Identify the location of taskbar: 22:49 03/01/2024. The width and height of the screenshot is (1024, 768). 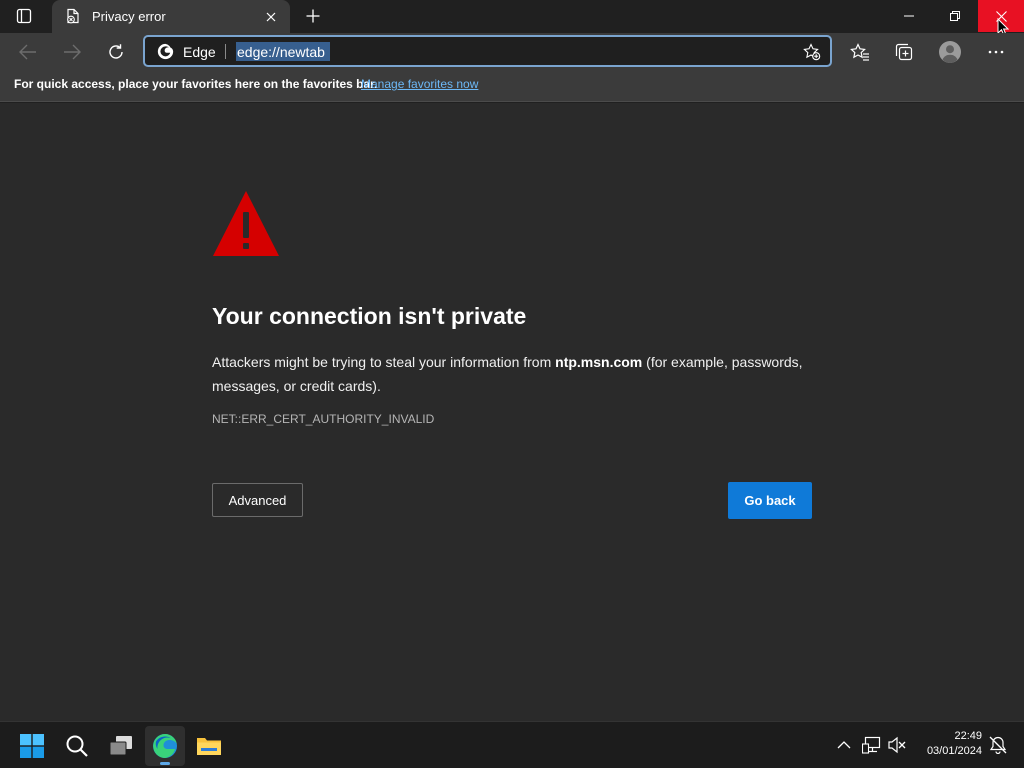
(512, 744).